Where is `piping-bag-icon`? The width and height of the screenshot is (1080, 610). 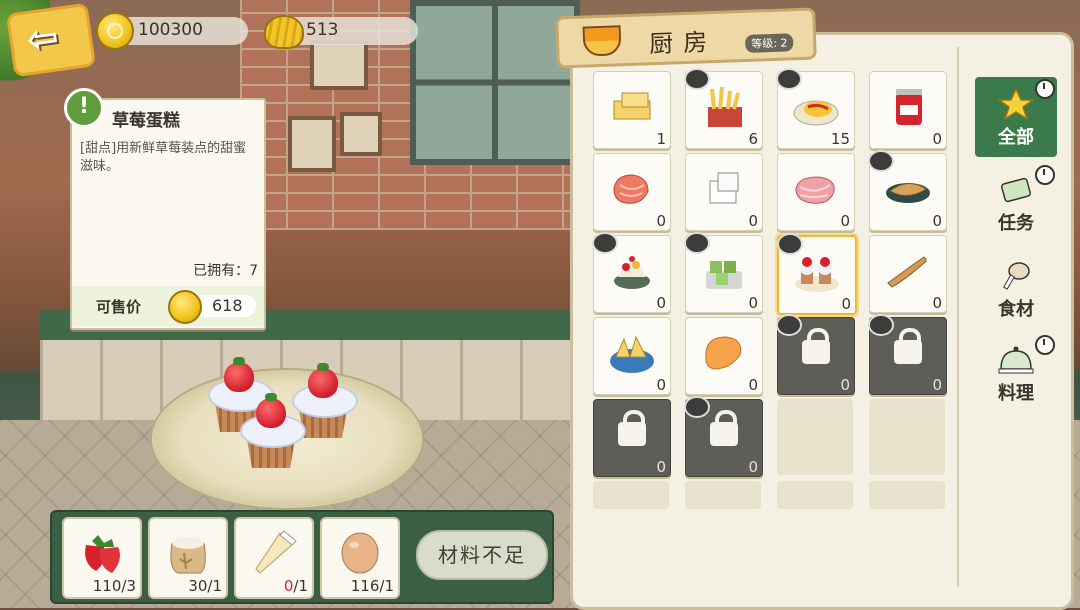
piping-bag-icon is located at coordinates (276, 552).